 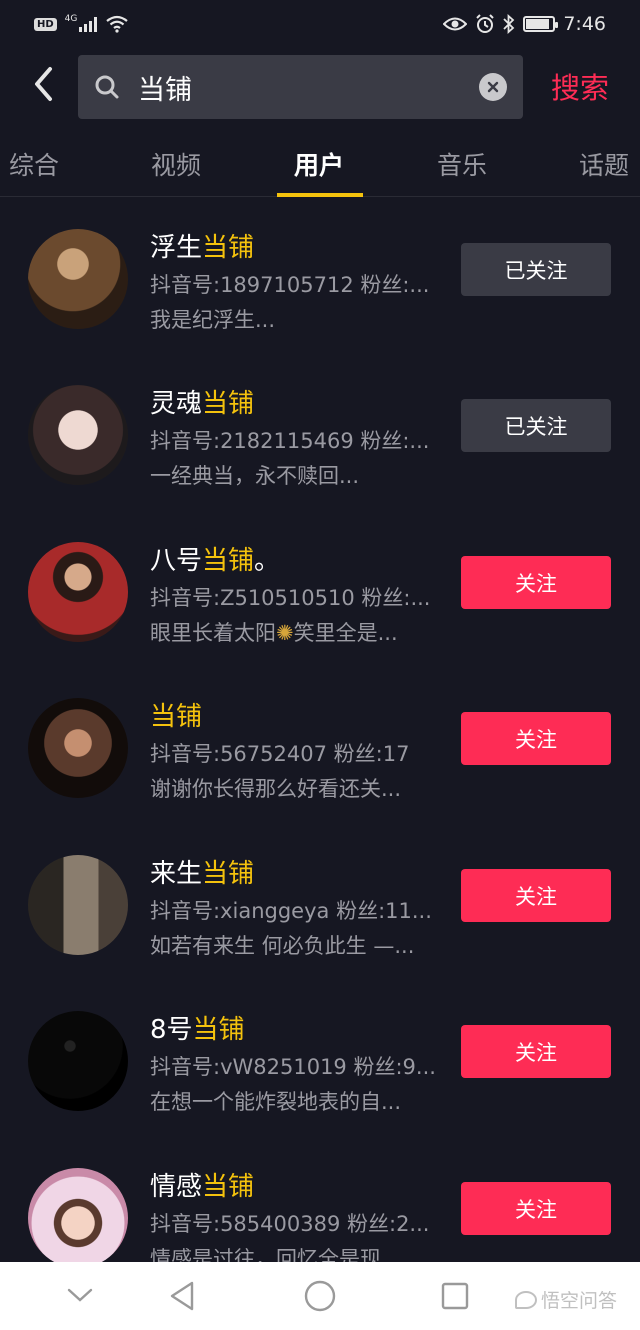 What do you see at coordinates (485, 23) in the screenshot?
I see `alarm-icon` at bounding box center [485, 23].